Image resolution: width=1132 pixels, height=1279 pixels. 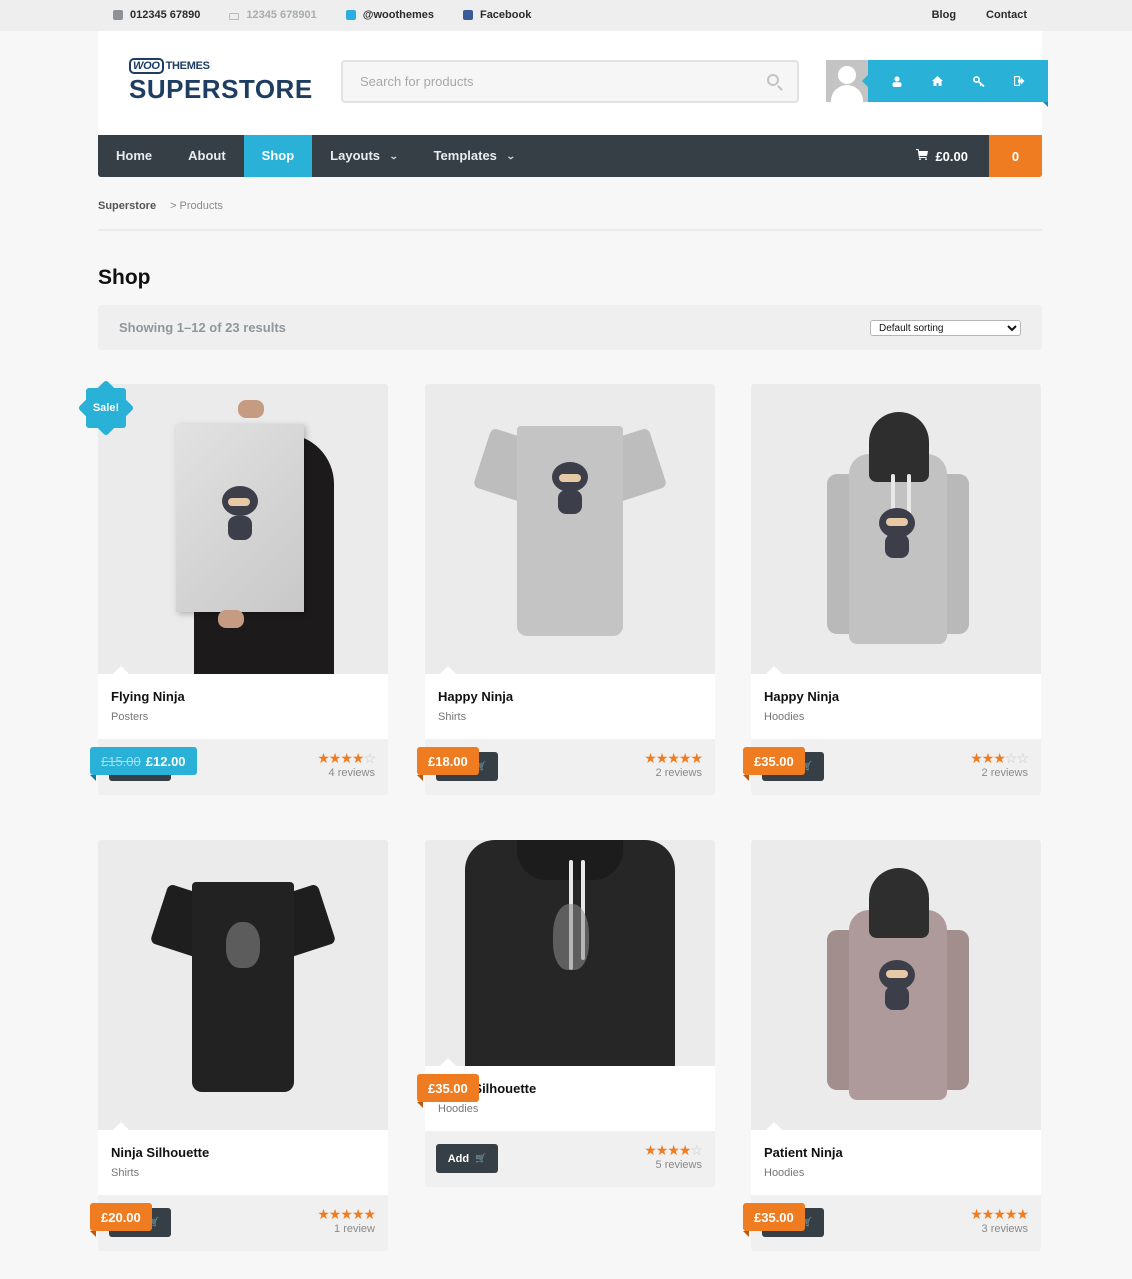 What do you see at coordinates (944, 15) in the screenshot?
I see `blog-link: Blog` at bounding box center [944, 15].